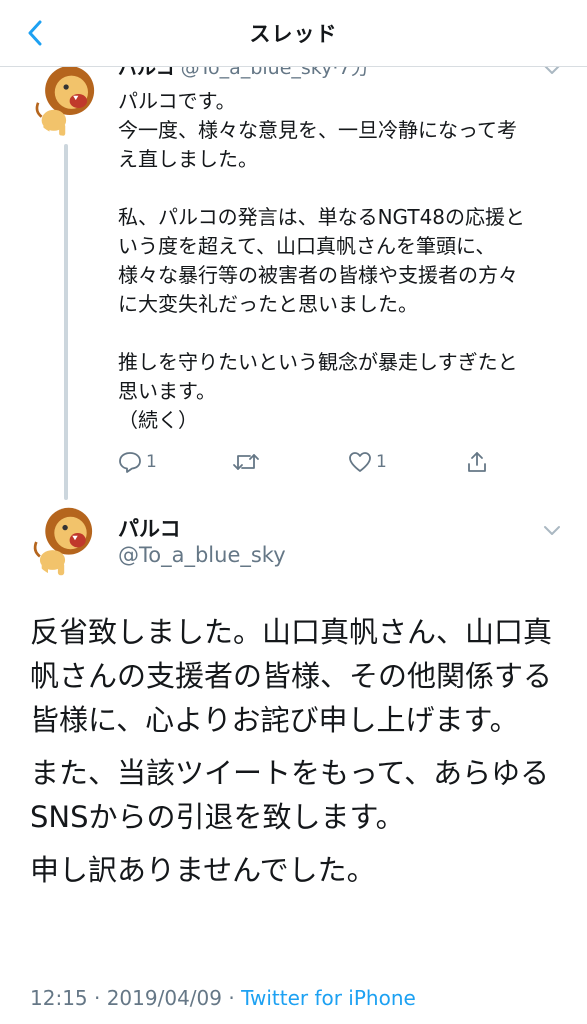 Image resolution: width=587 pixels, height=1024 pixels. I want to click on reply-count: 1, so click(151, 462).